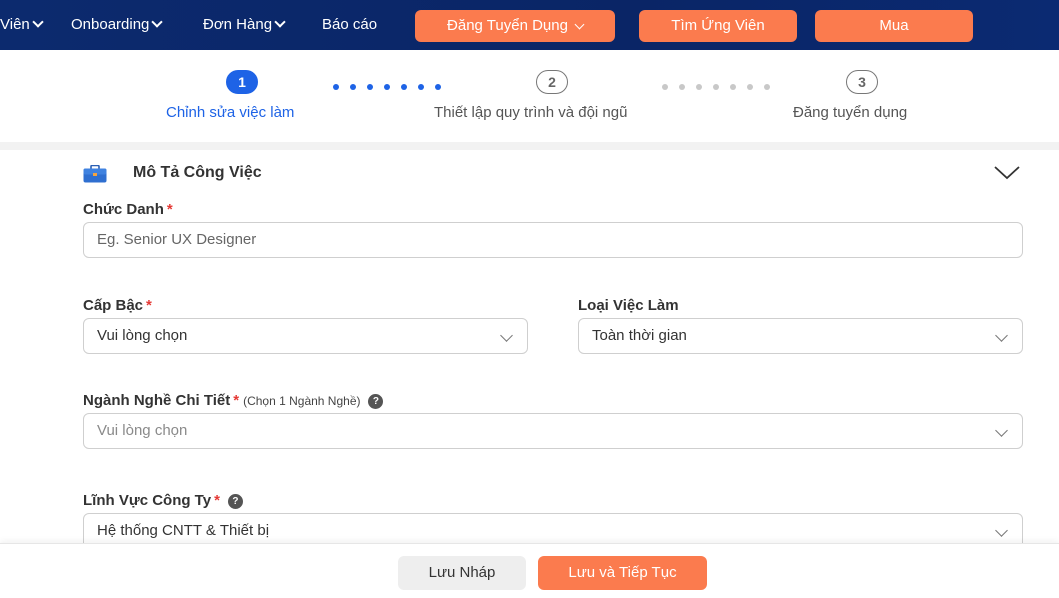 Image resolution: width=1059 pixels, height=598 pixels. What do you see at coordinates (529, 146) in the screenshot?
I see `section-divider` at bounding box center [529, 146].